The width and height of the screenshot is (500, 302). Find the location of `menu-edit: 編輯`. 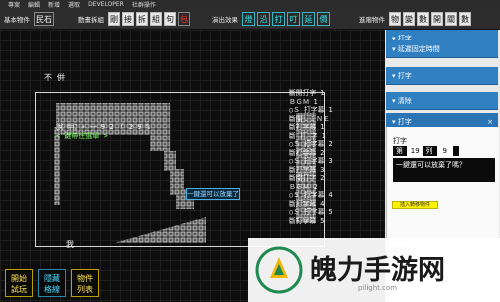

menu-edit: 編輯 is located at coordinates (34, 4).